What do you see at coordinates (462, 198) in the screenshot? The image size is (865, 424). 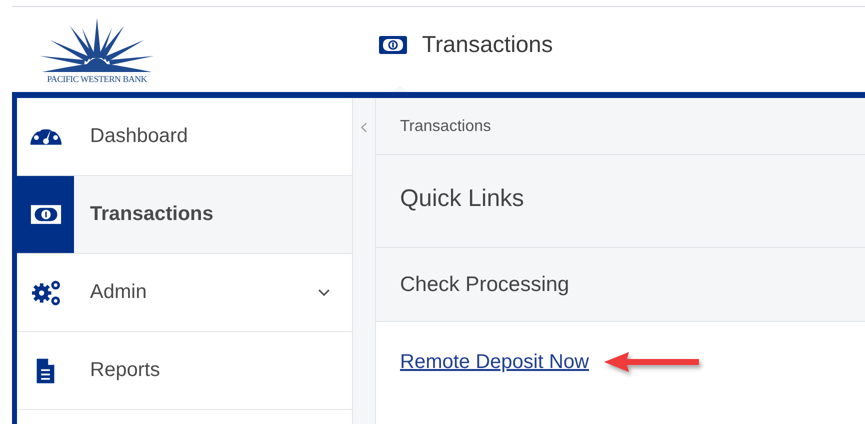 I see `section-title: Quick Links` at bounding box center [462, 198].